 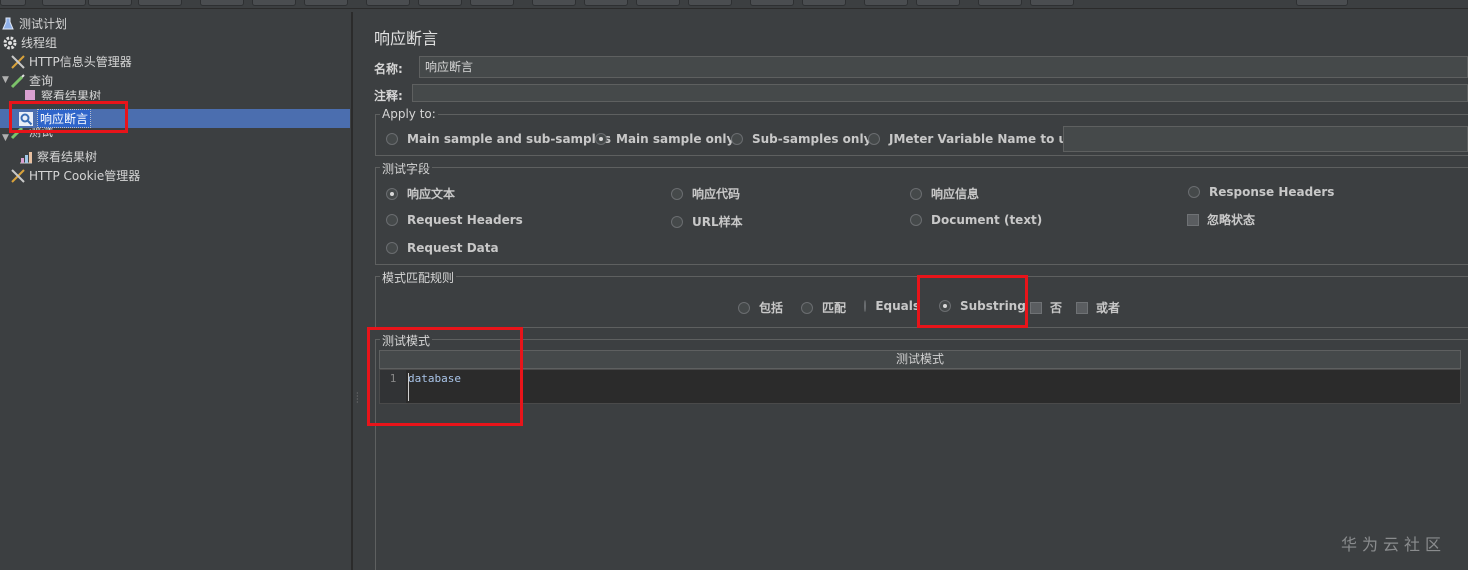 I want to click on radio-label: 匹配, so click(x=834, y=308).